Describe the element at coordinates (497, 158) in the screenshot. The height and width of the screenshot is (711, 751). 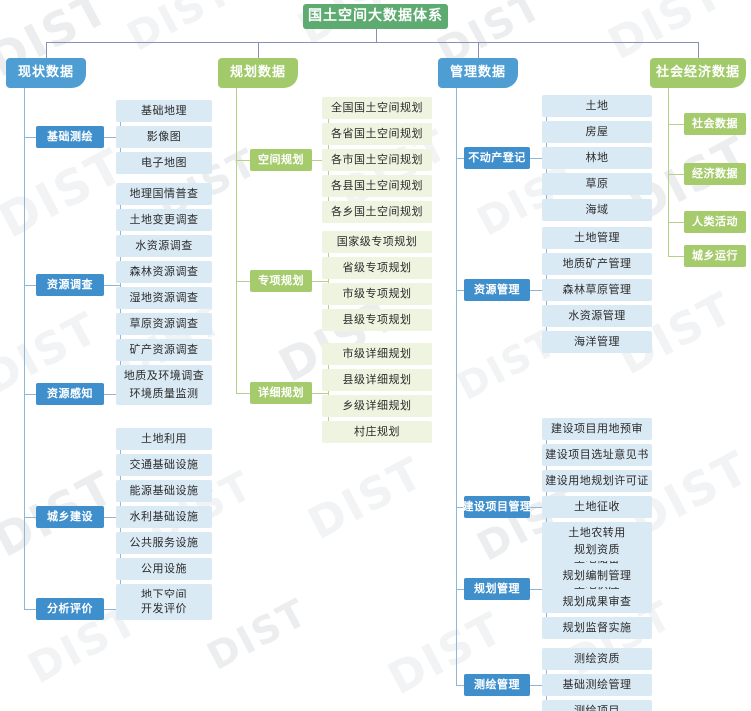
I see `group-guanli-0: 不动产登记` at that location.